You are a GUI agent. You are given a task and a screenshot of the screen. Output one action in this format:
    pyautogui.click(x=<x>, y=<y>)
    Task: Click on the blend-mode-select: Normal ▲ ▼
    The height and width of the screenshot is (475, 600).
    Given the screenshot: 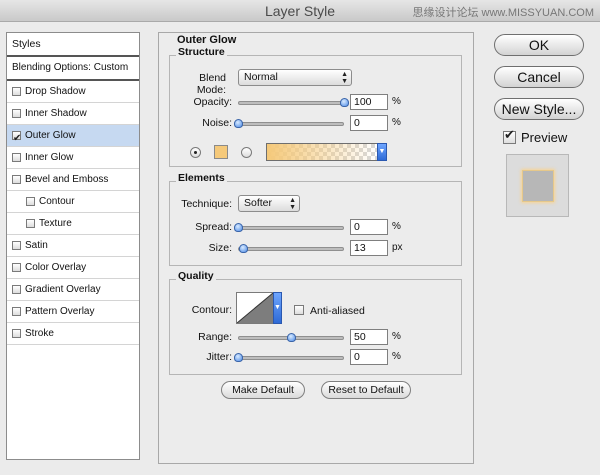 What is the action you would take?
    pyautogui.click(x=295, y=77)
    